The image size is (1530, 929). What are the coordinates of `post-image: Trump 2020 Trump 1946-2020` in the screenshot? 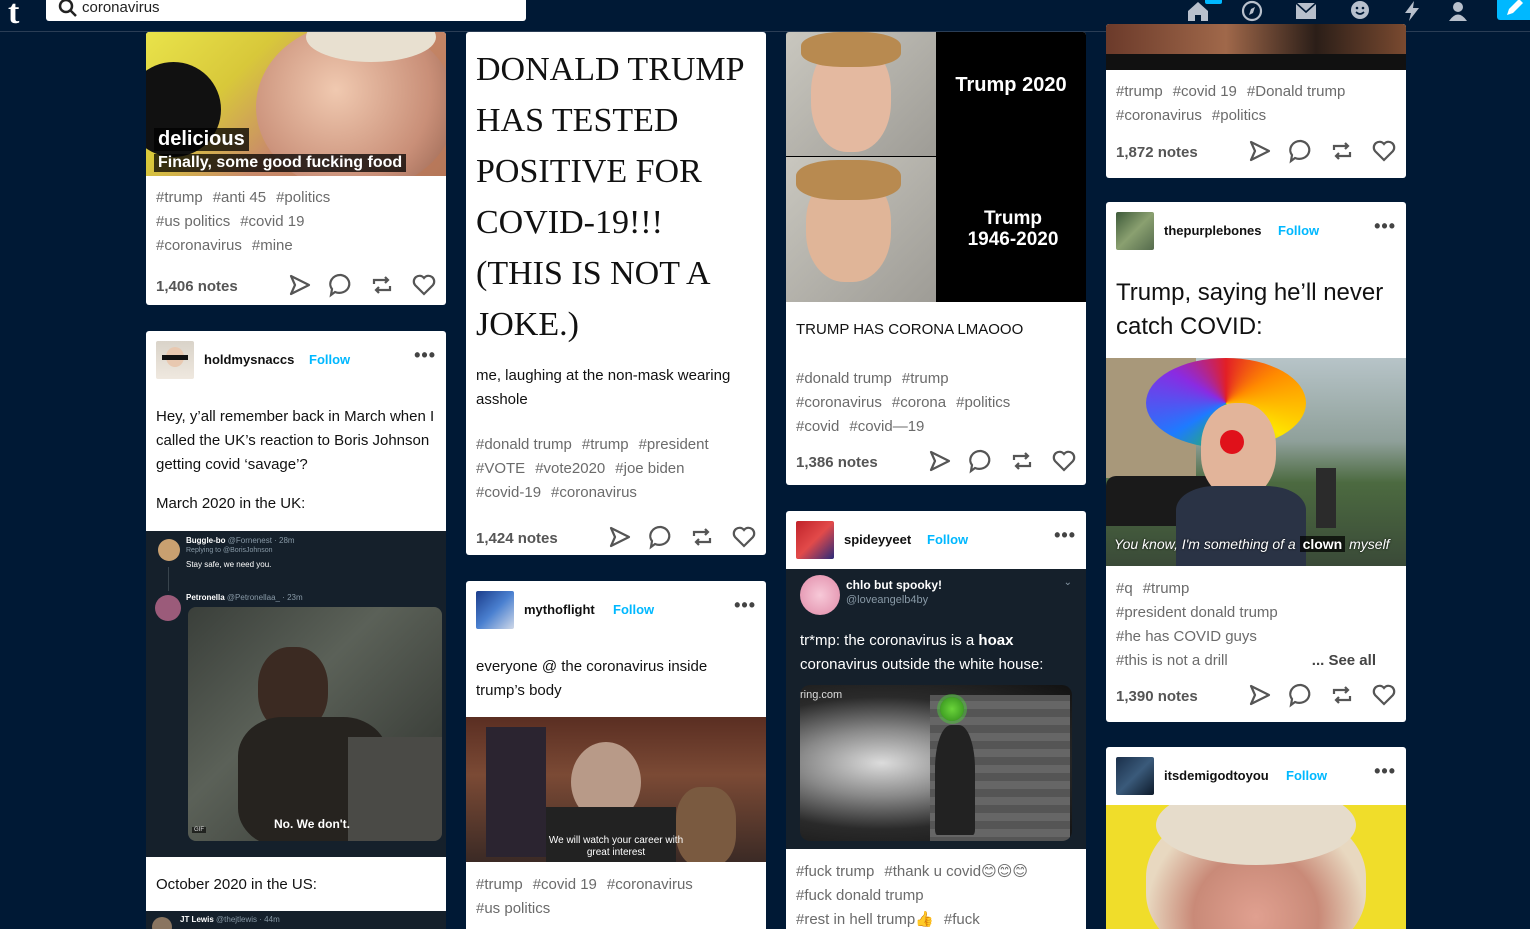 It's located at (936, 167).